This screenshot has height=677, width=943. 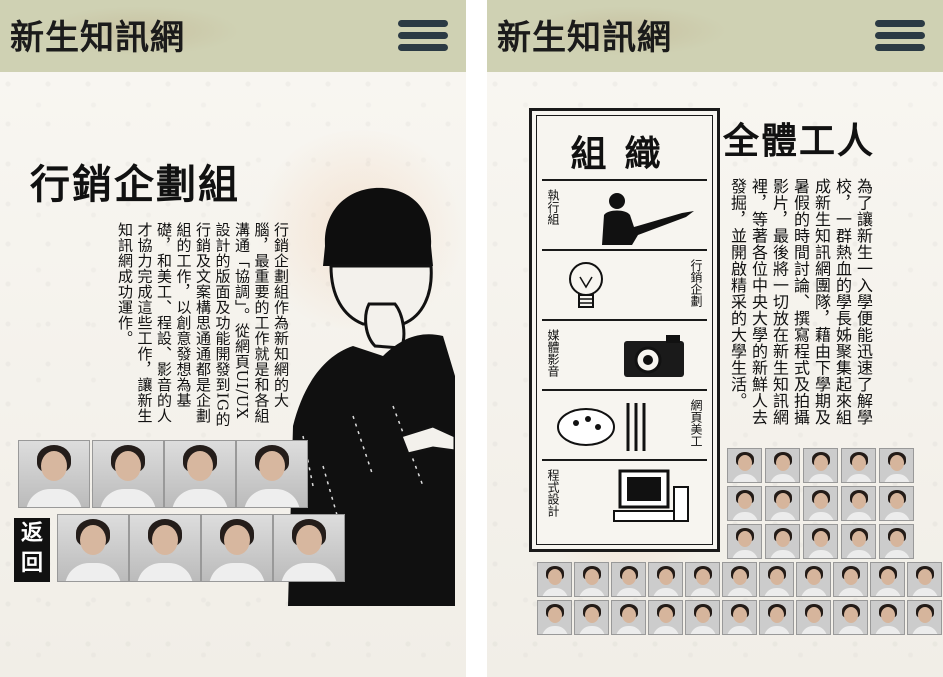 I want to click on org-unit-programming: 程式設計, so click(x=624, y=497).